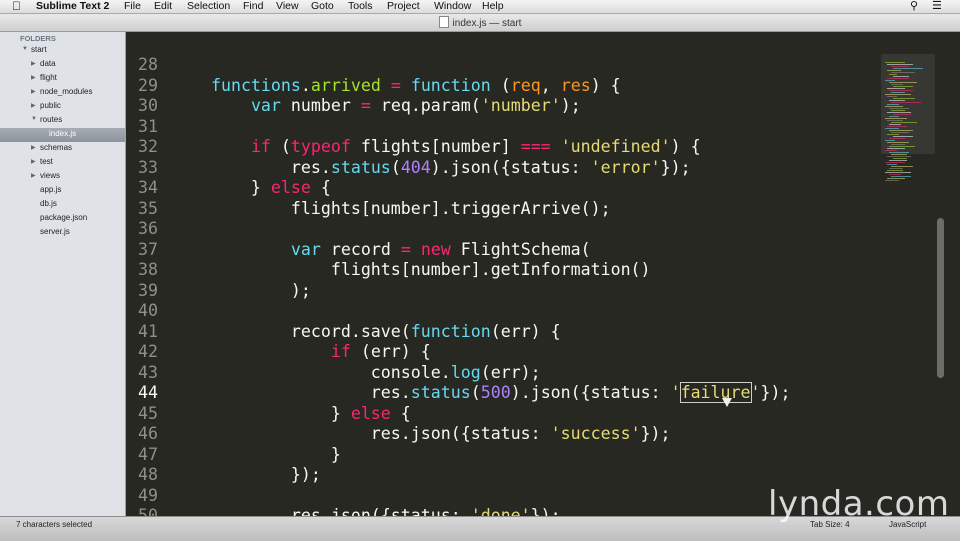 The image size is (960, 541). I want to click on code-line: if (err) {, so click(301, 352).